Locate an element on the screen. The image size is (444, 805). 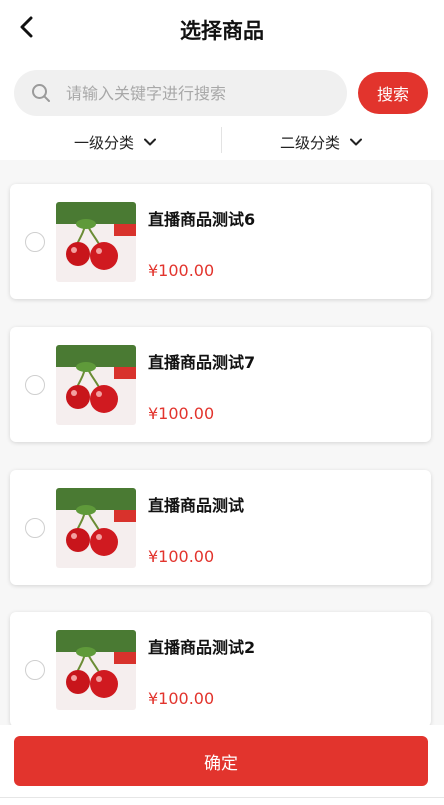
product-name: 直播商品测试2 is located at coordinates (202, 647).